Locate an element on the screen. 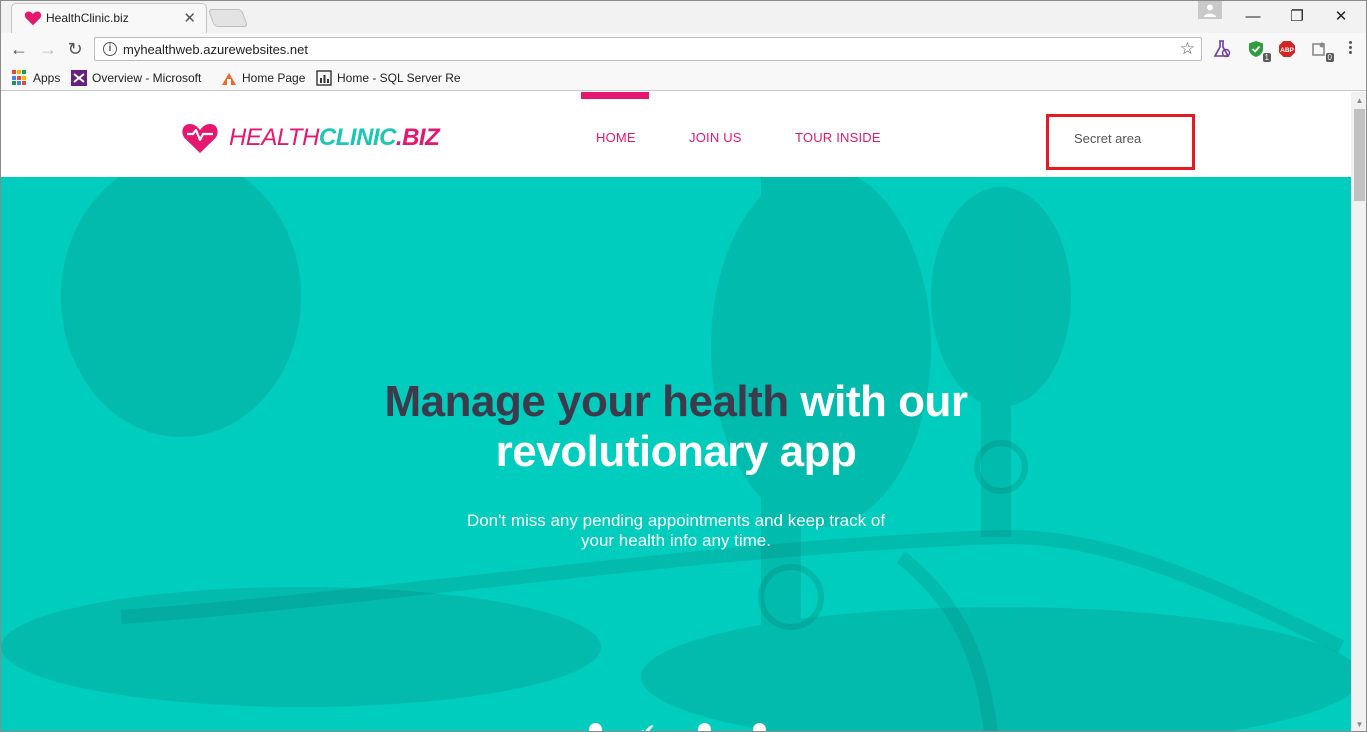 This screenshot has width=1367, height=732. sql-report-icon is located at coordinates (324, 78).